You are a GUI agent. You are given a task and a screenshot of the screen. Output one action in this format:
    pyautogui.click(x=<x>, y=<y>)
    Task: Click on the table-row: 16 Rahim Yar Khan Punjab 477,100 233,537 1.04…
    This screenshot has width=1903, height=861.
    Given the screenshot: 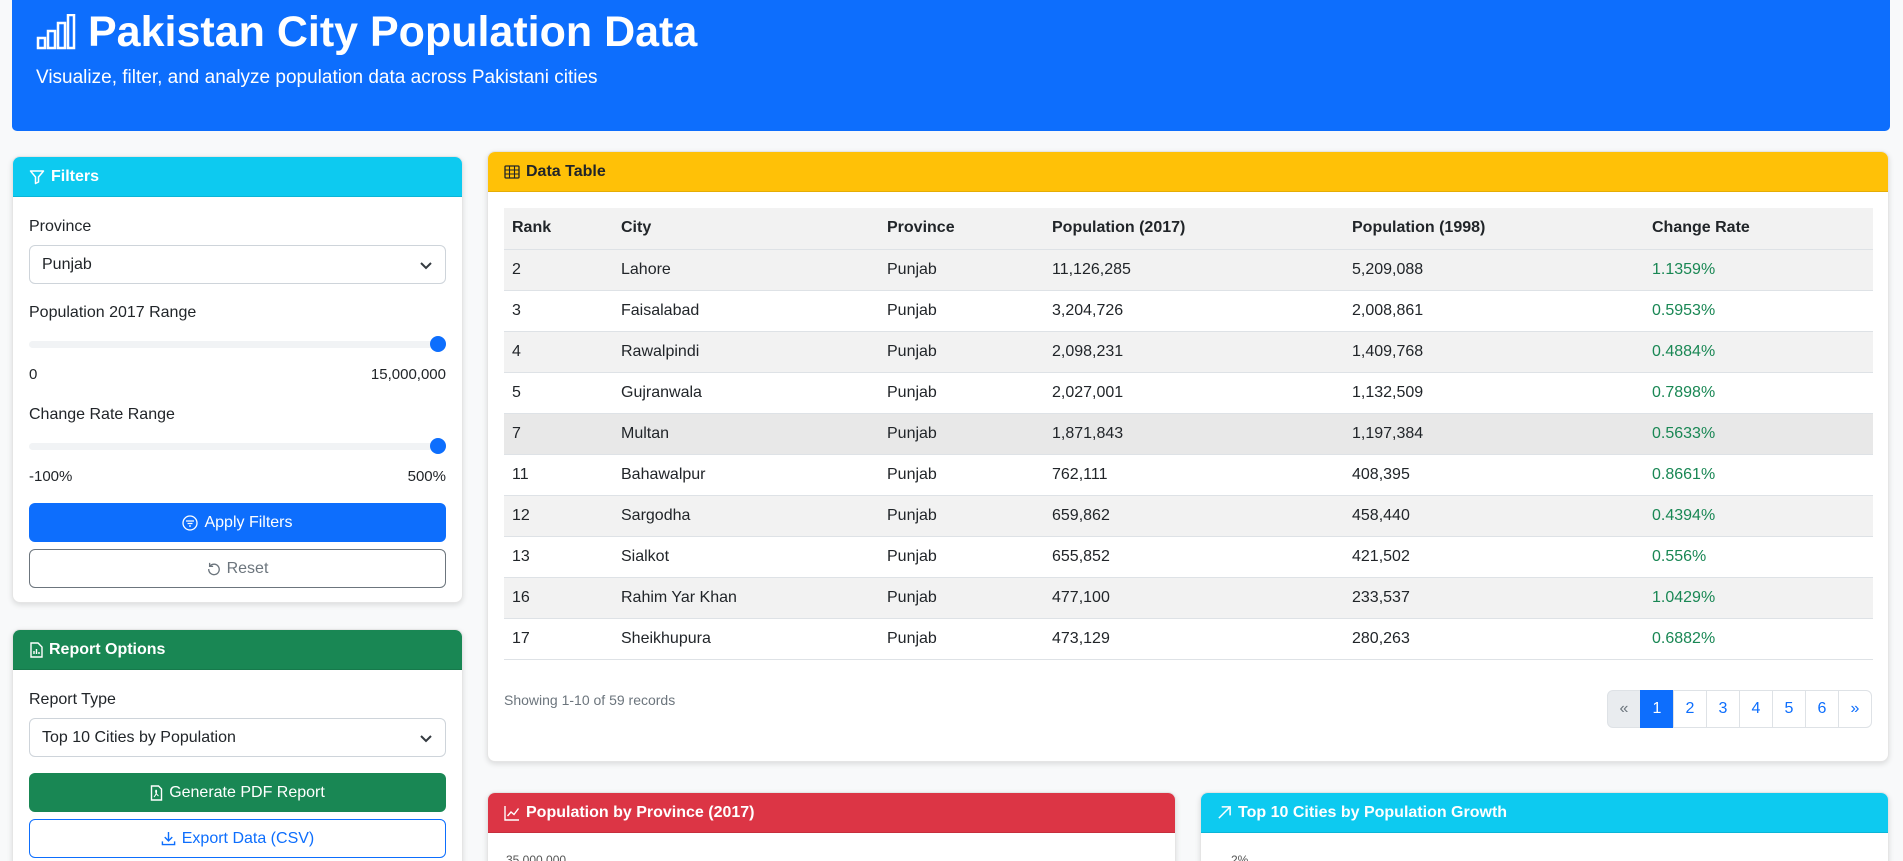 What is the action you would take?
    pyautogui.click(x=1188, y=597)
    